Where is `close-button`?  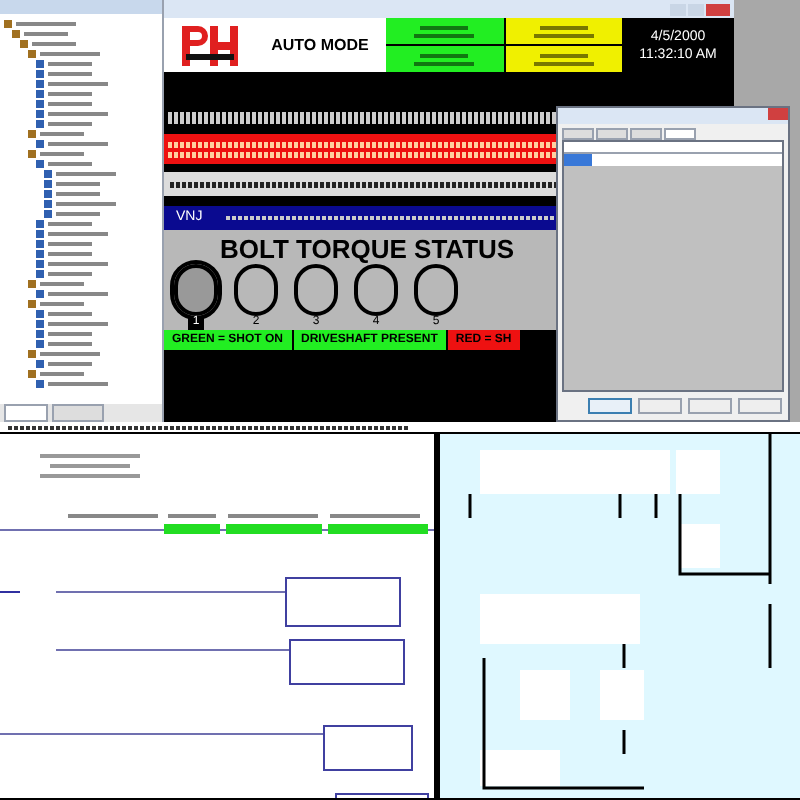
close-button is located at coordinates (718, 9).